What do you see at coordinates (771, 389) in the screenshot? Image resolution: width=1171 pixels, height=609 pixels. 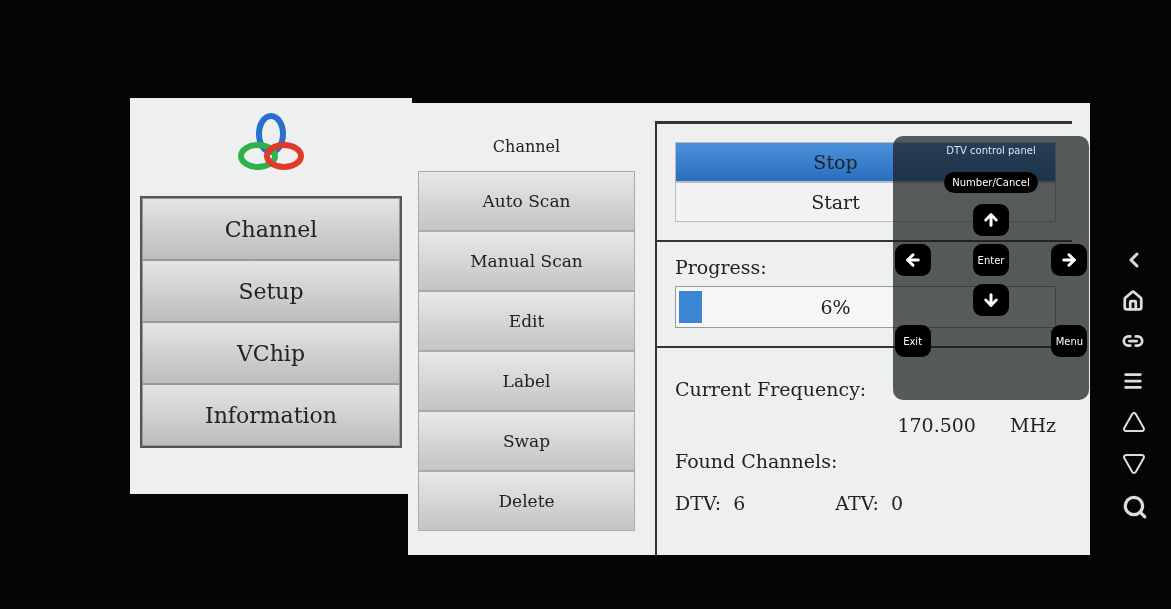 I see `frequency-label: Current Frequency:` at bounding box center [771, 389].